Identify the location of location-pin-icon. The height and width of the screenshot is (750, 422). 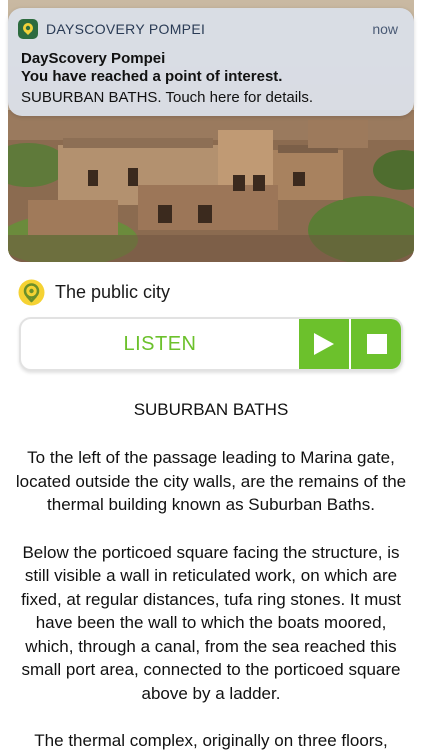
(31, 292).